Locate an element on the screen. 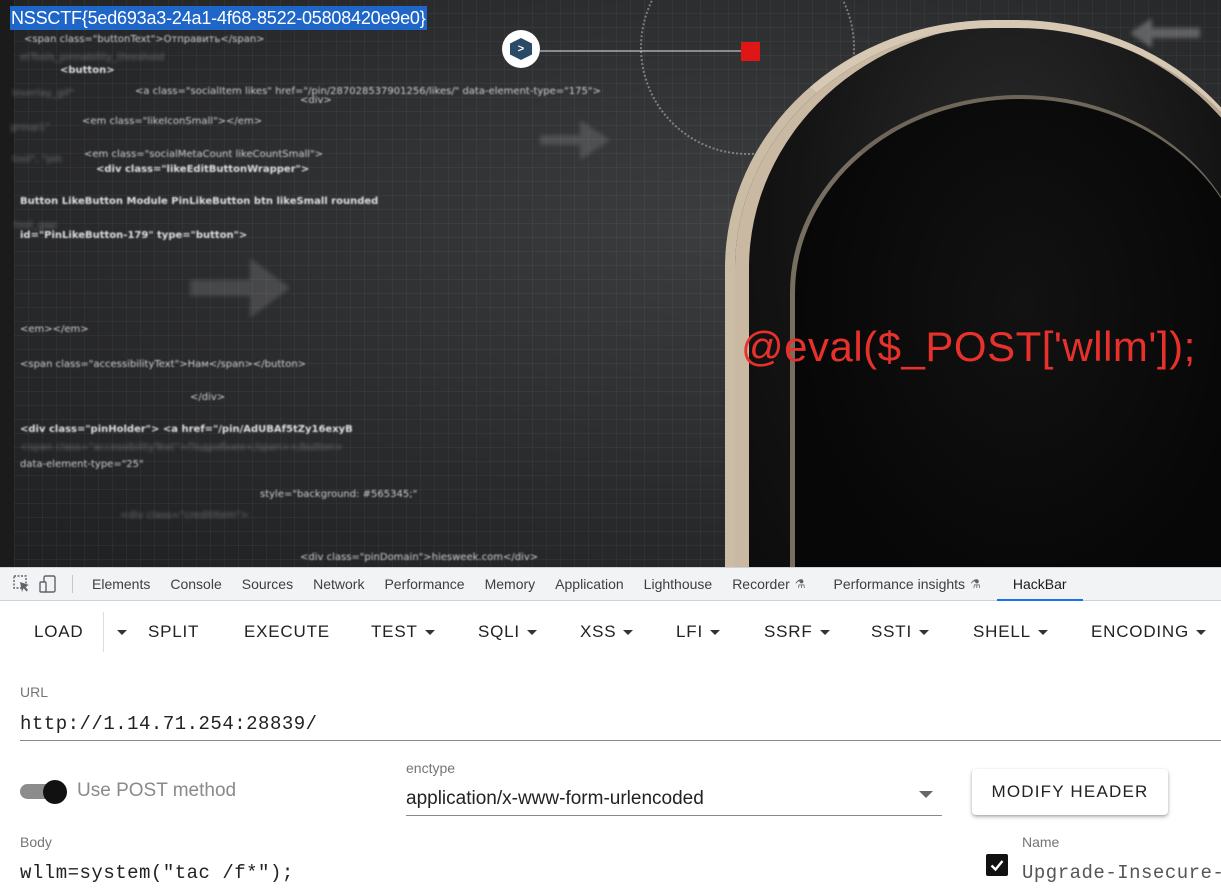 The image size is (1221, 888). modify-header-button: MODIFY HEADER is located at coordinates (1070, 792).